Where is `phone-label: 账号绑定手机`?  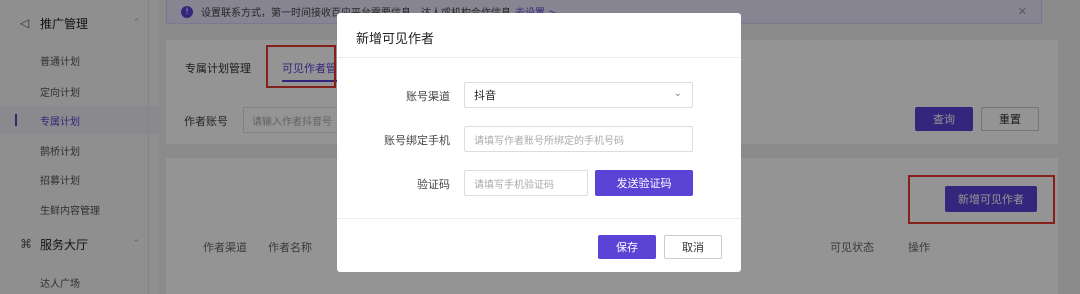 phone-label: 账号绑定手机 is located at coordinates (417, 140).